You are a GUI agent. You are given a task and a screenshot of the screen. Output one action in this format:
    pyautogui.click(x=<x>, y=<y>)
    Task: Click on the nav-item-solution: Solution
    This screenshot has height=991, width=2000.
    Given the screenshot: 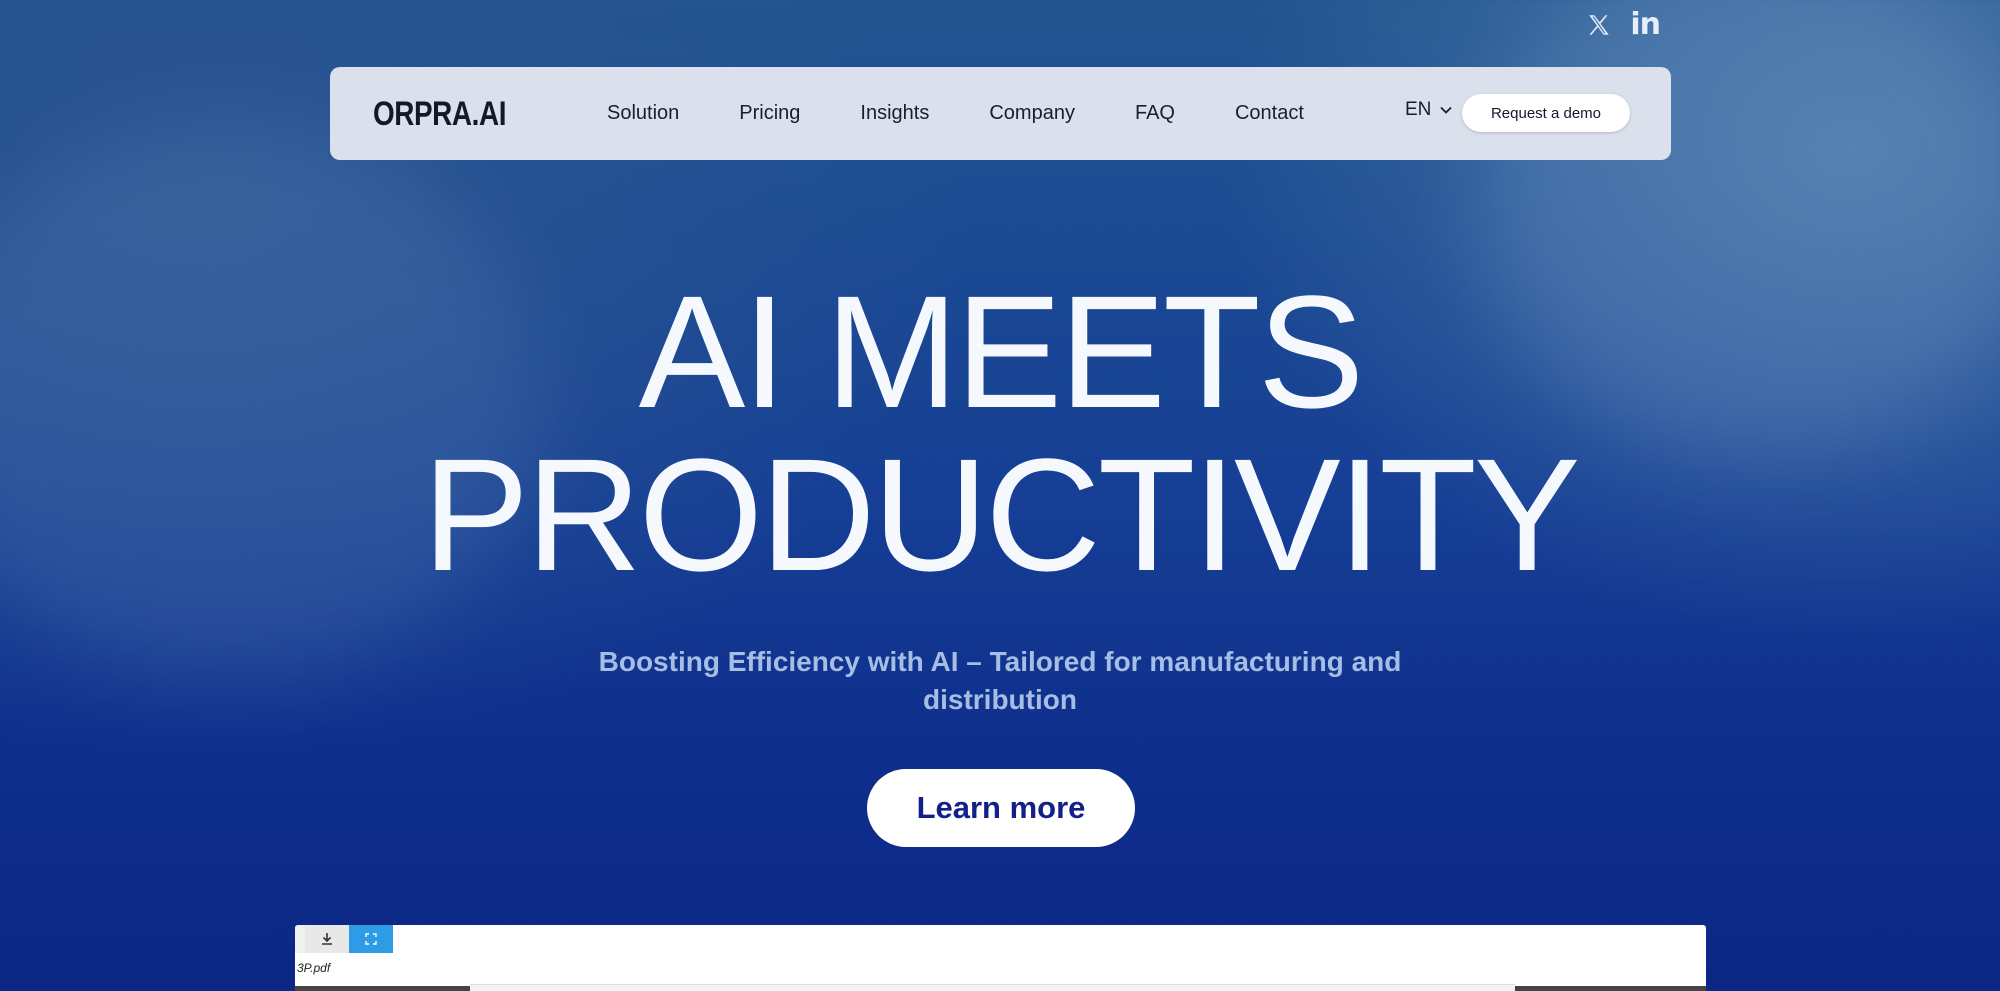 What is the action you would take?
    pyautogui.click(x=643, y=113)
    